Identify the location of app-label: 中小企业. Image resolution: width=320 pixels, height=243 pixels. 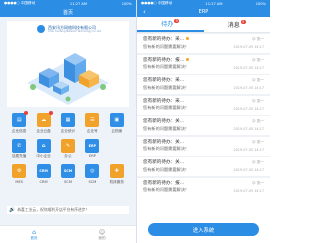
(43, 156).